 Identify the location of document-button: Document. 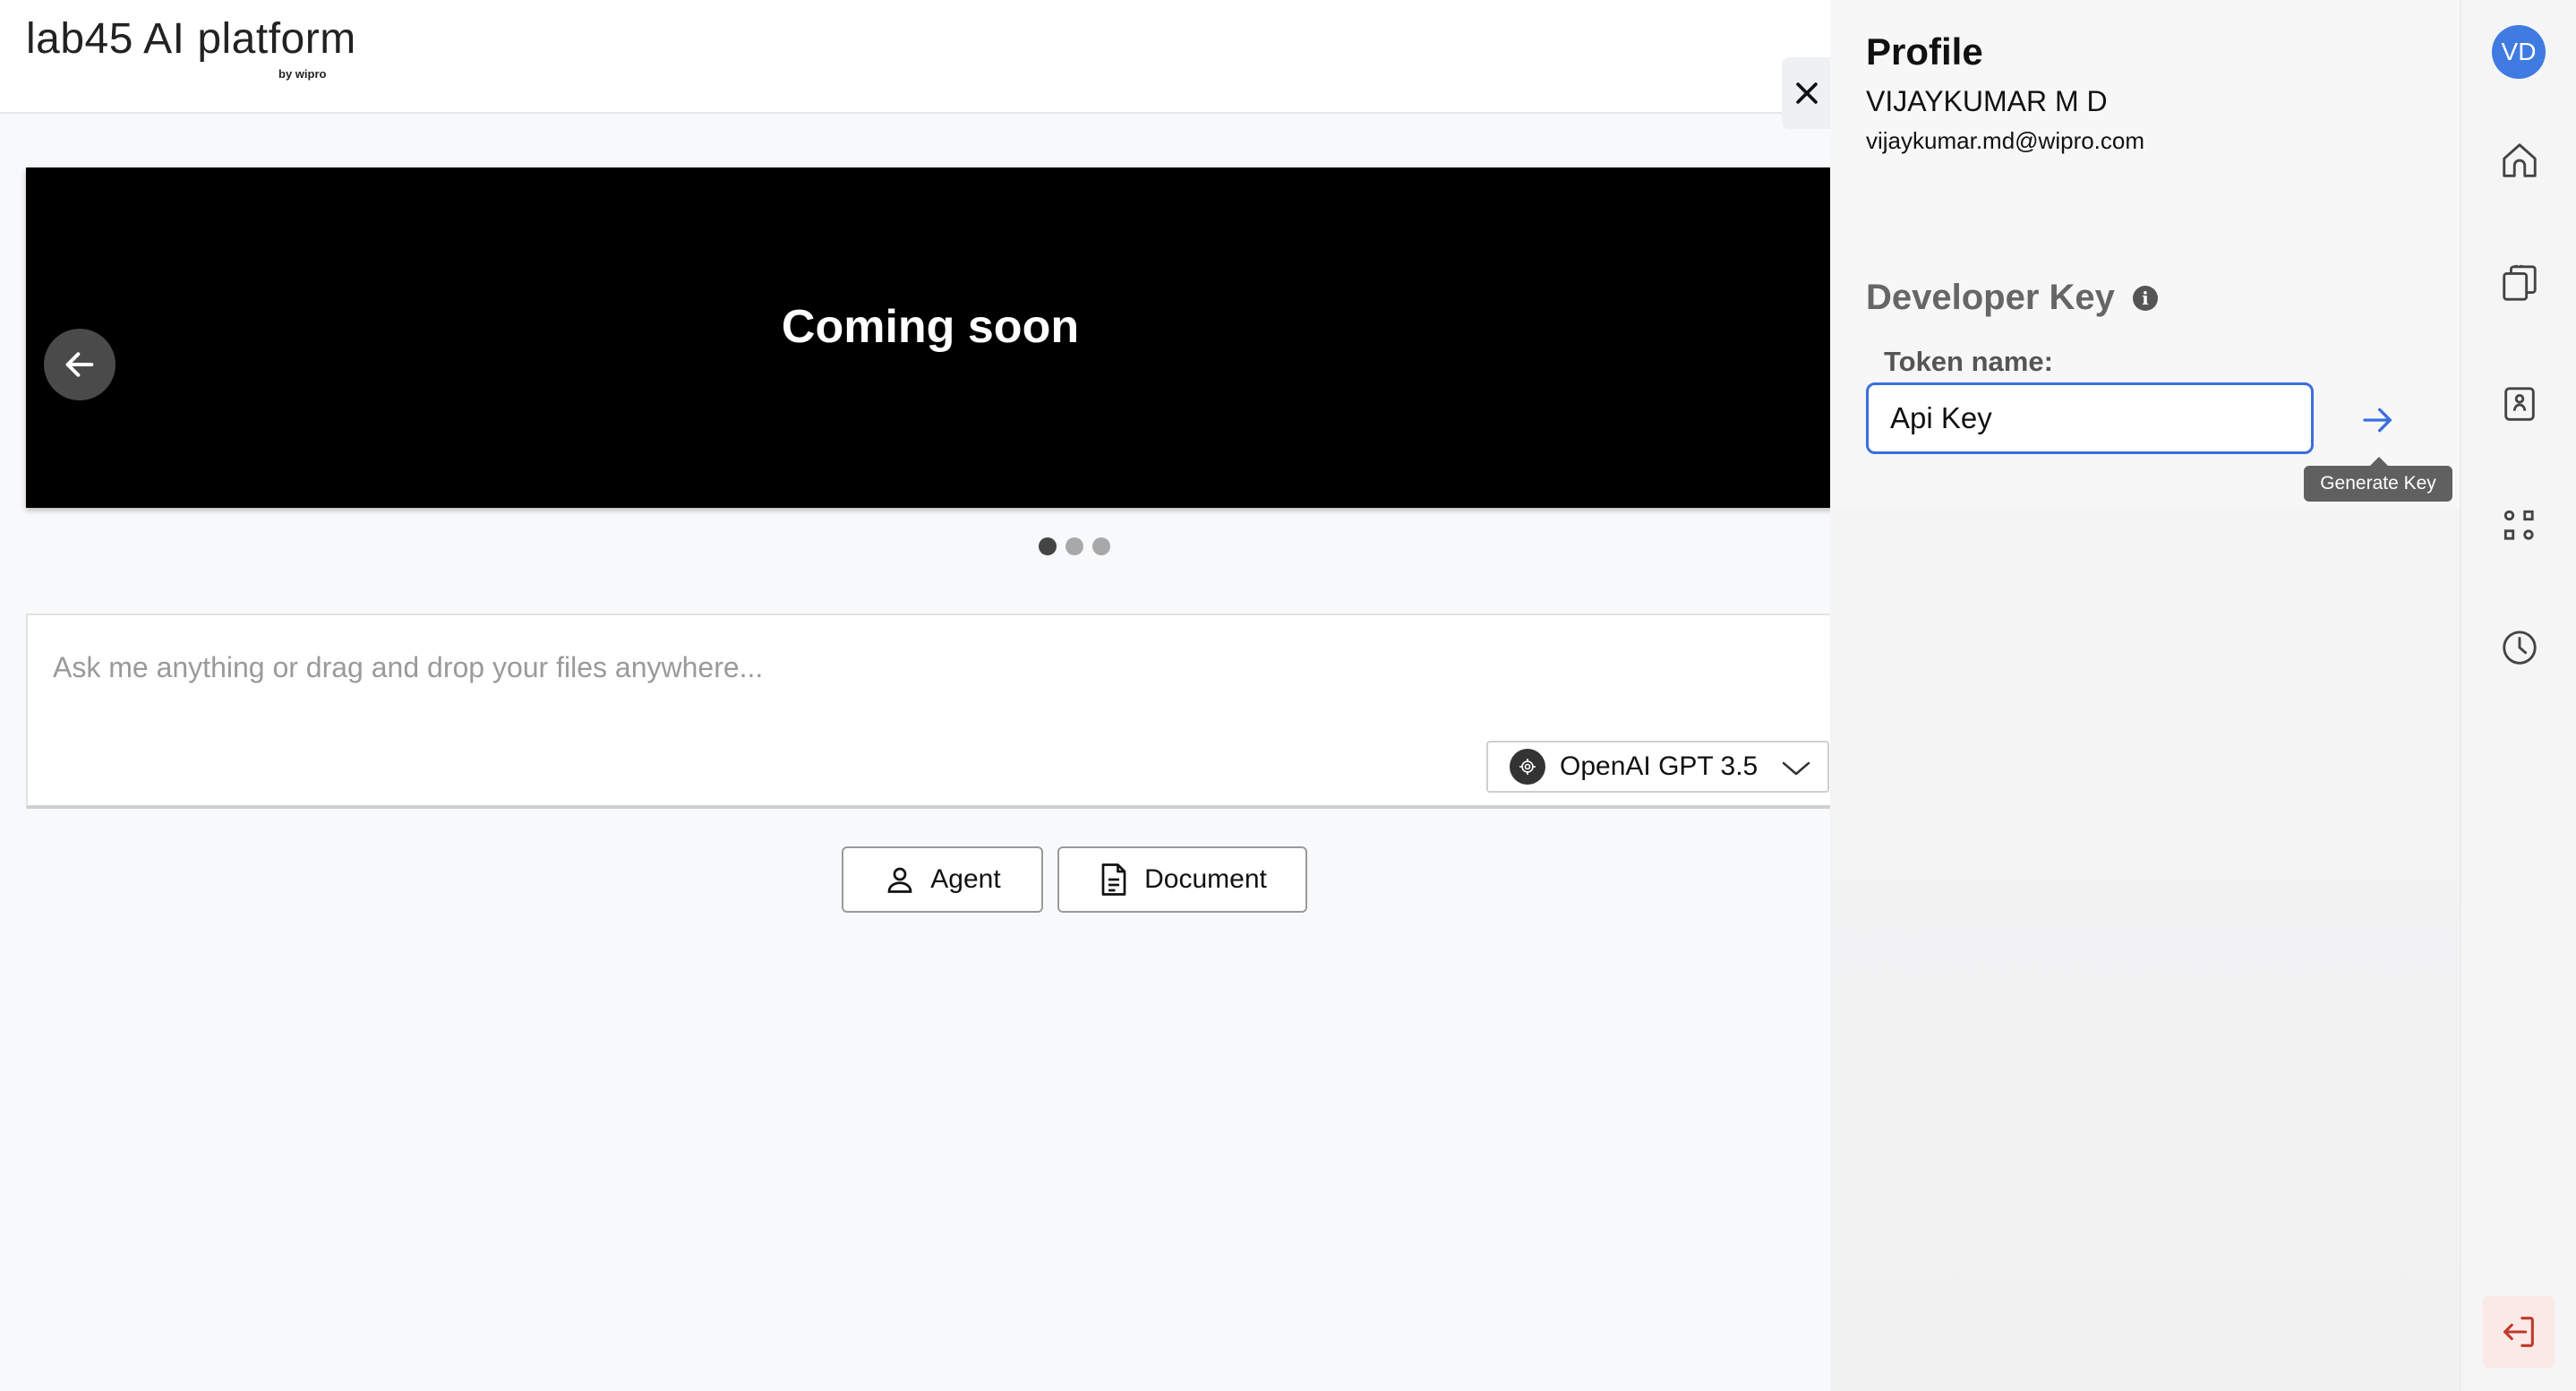
(1182, 879).